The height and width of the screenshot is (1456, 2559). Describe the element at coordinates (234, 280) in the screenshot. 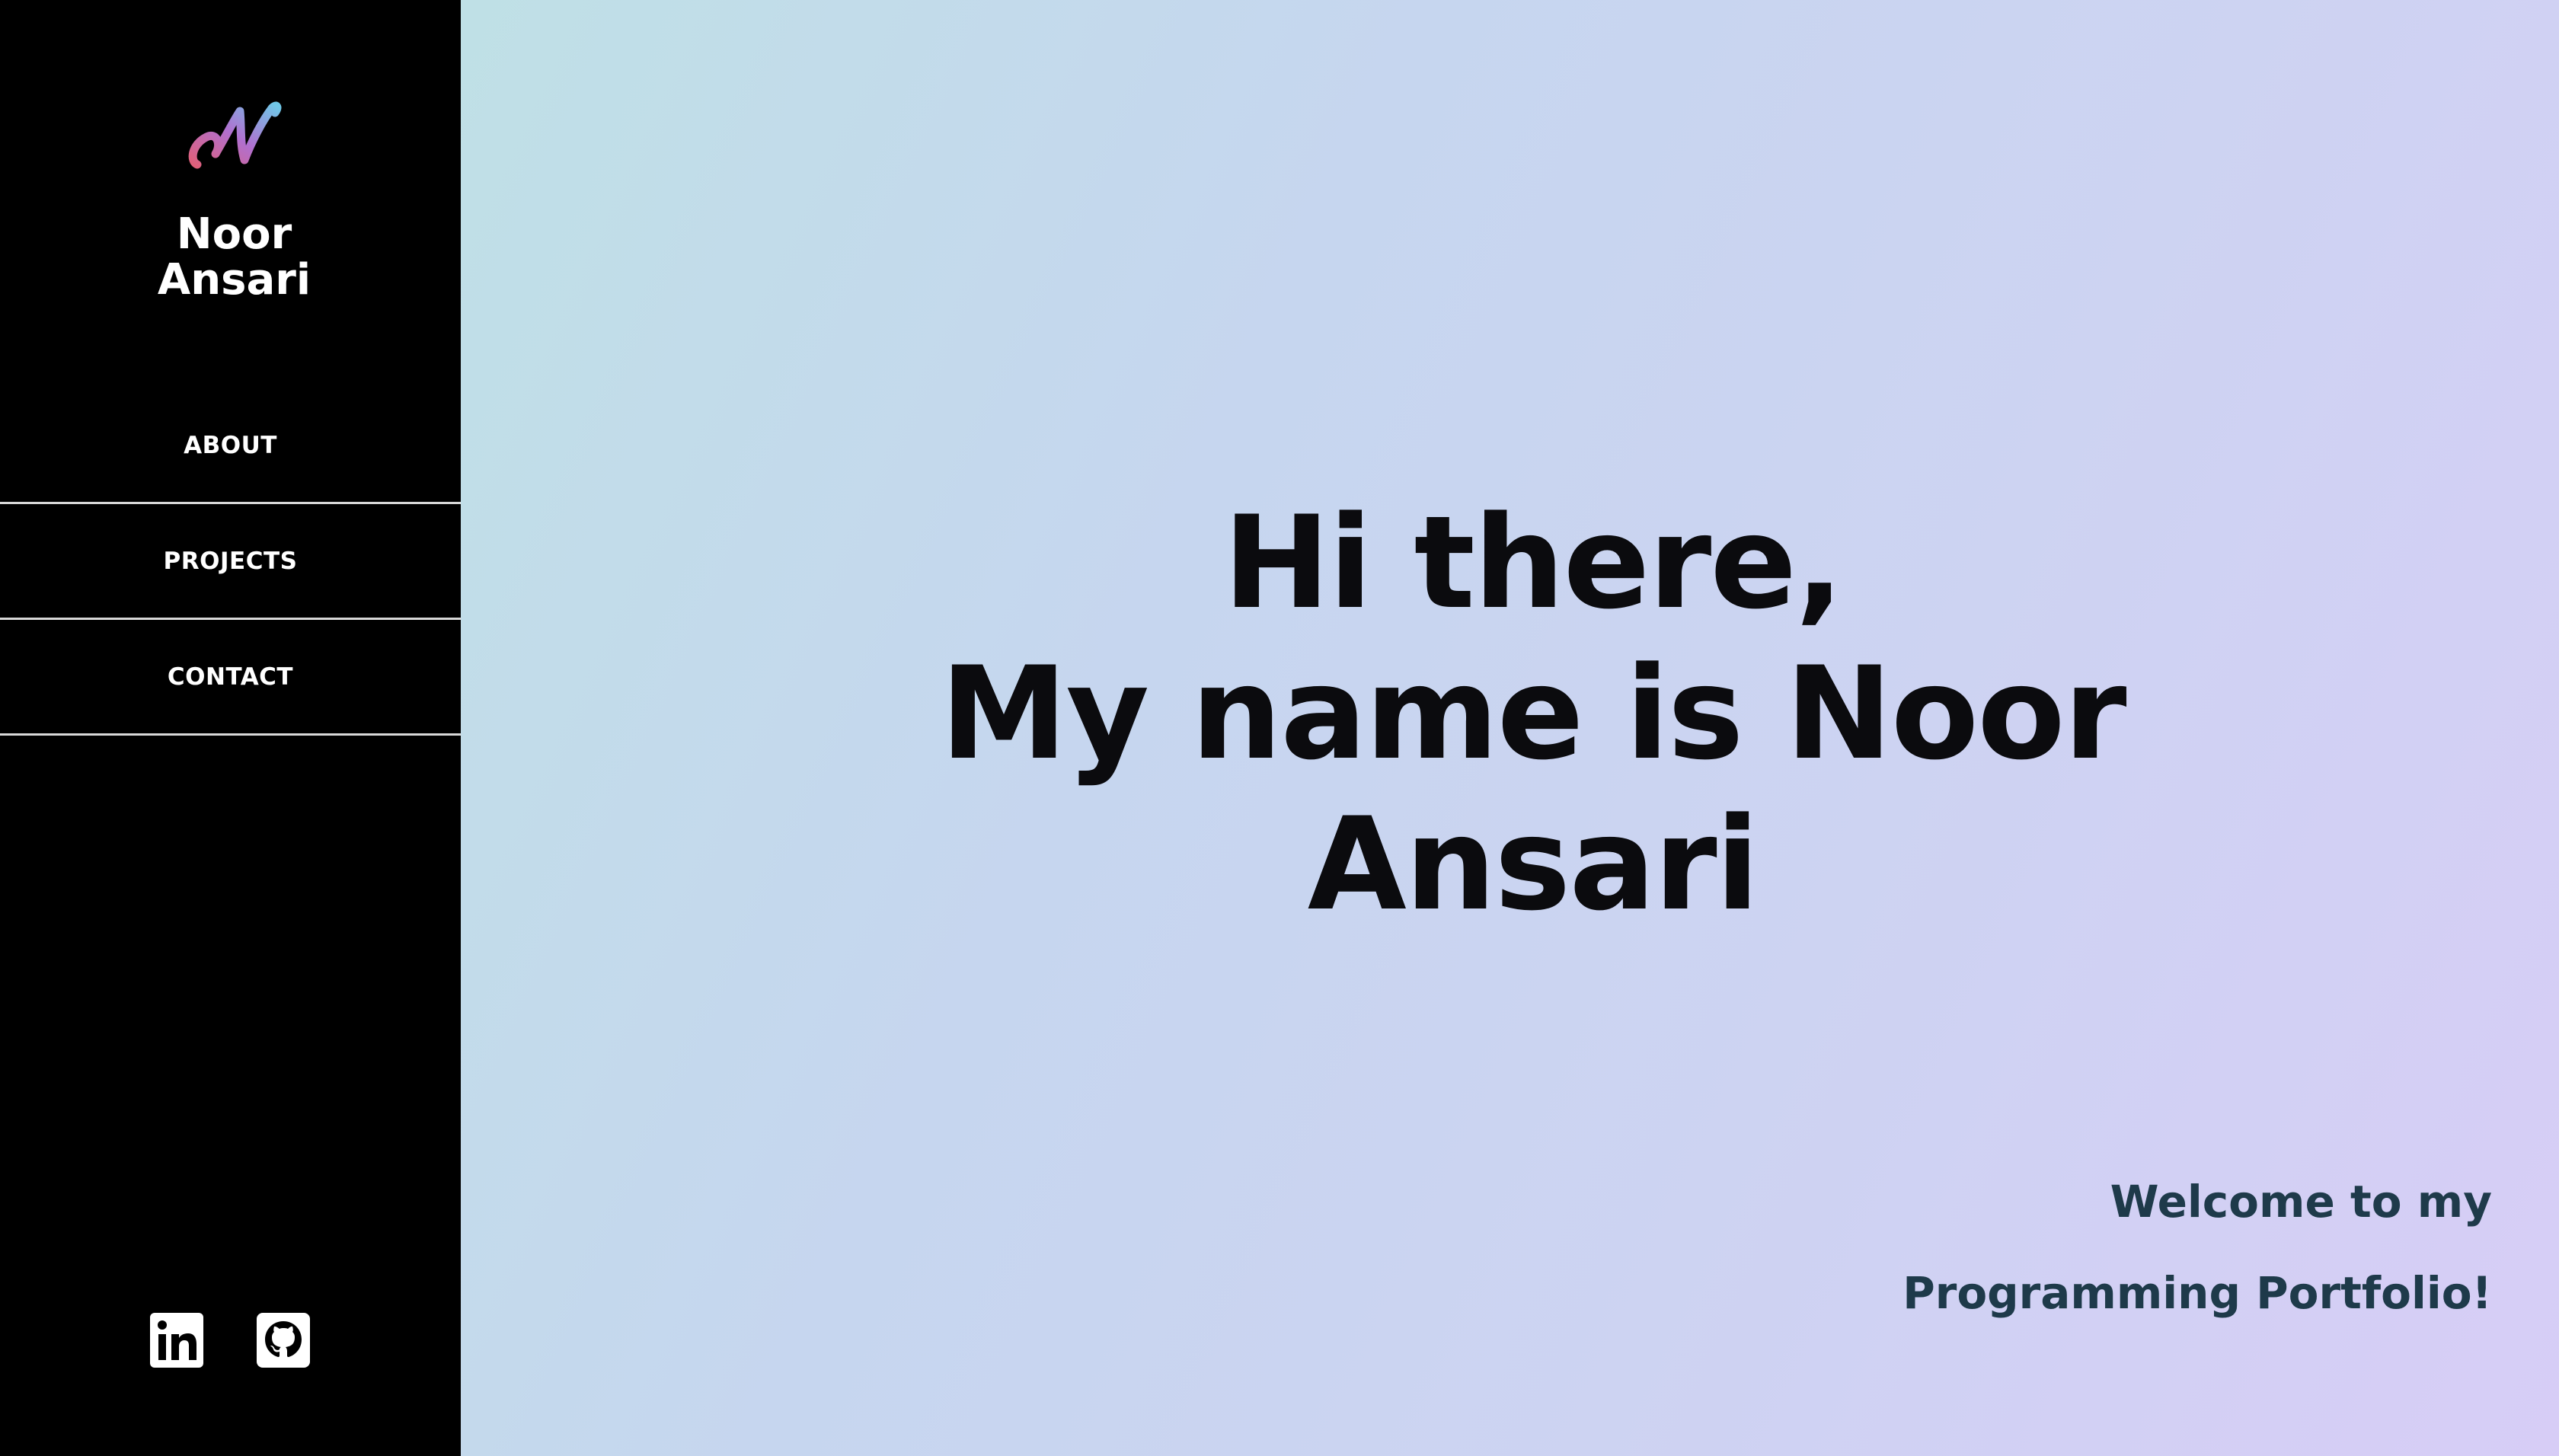

I see `brand-name-last: Ansari` at that location.